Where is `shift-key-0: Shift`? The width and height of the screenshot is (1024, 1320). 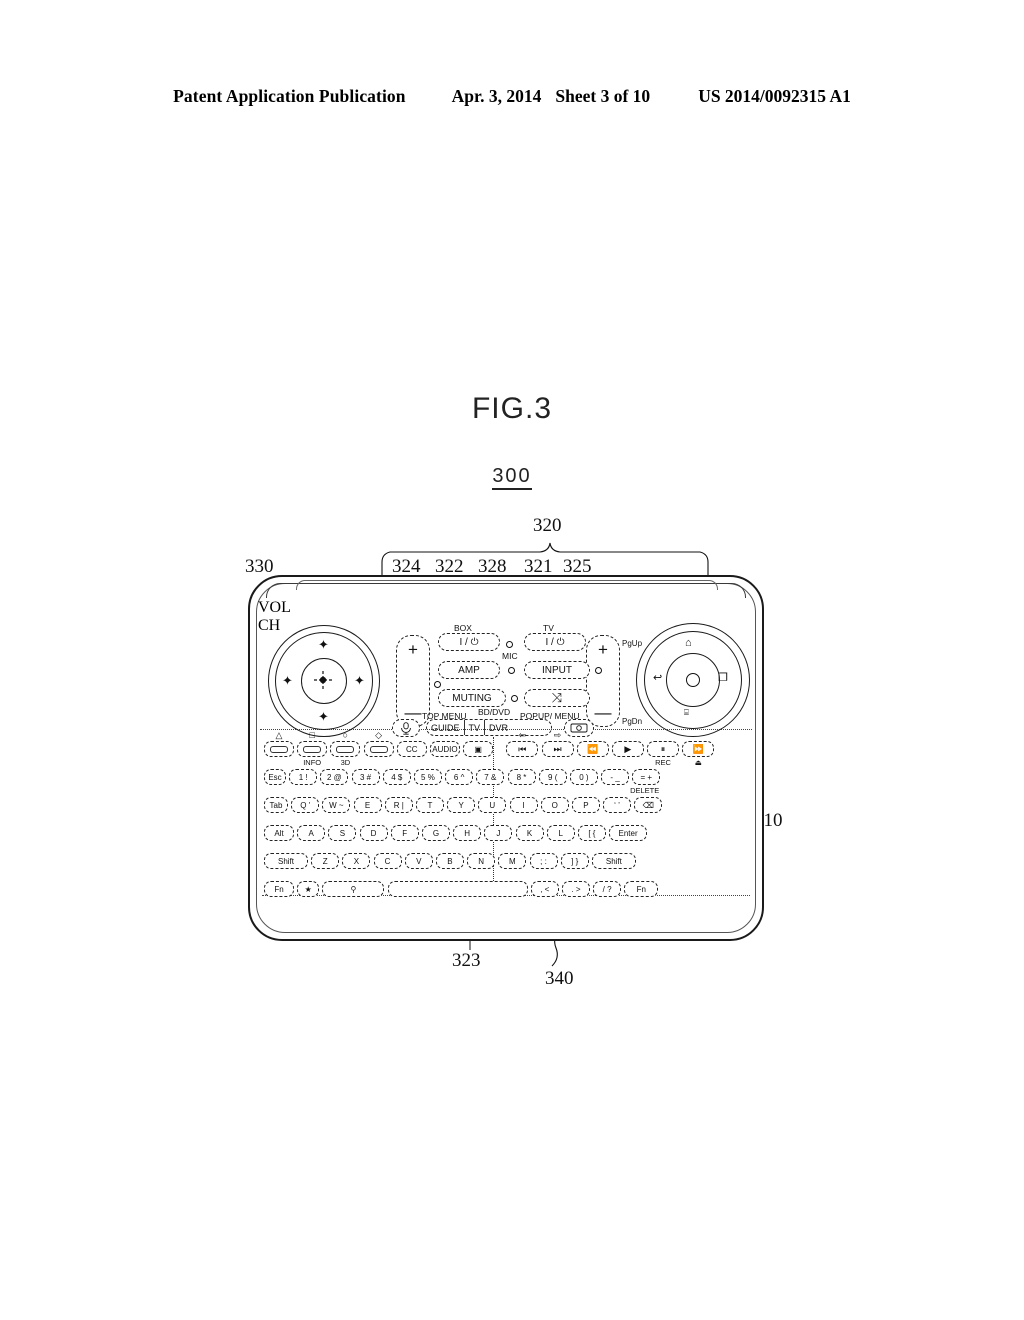 shift-key-0: Shift is located at coordinates (286, 861).